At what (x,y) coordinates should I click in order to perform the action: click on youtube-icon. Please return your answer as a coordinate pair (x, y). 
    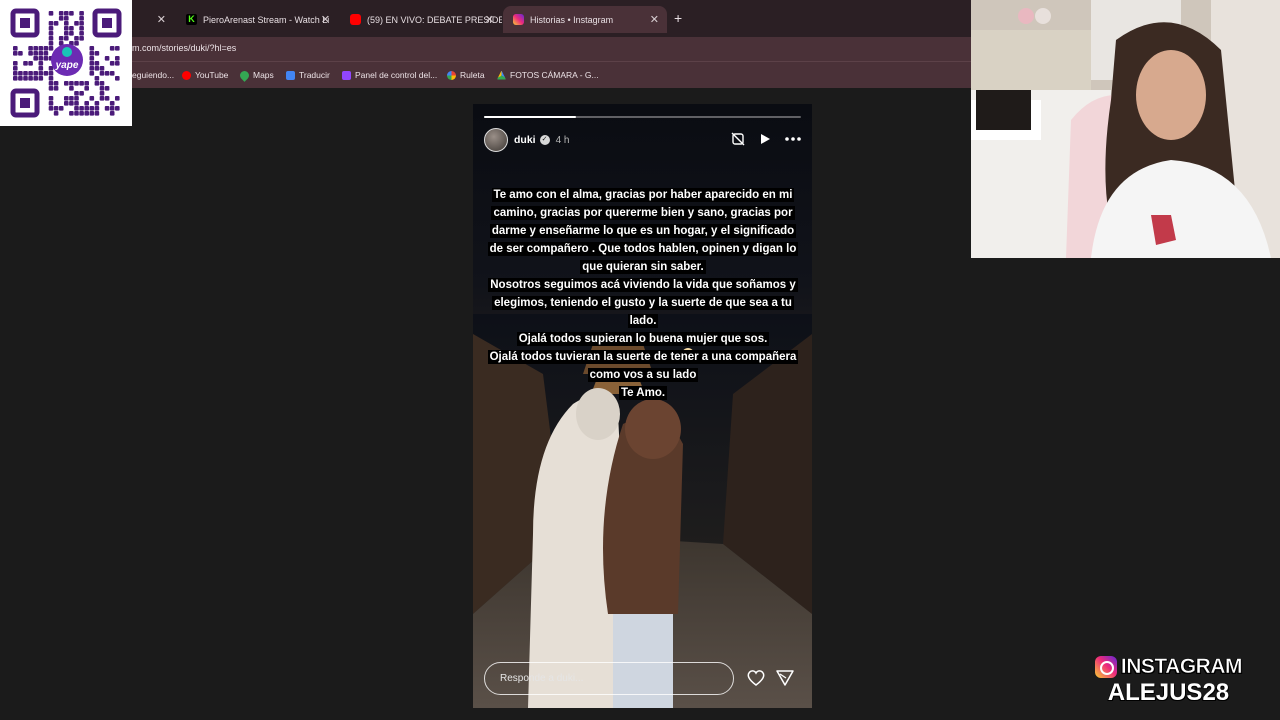
    Looking at the image, I should click on (186, 75).